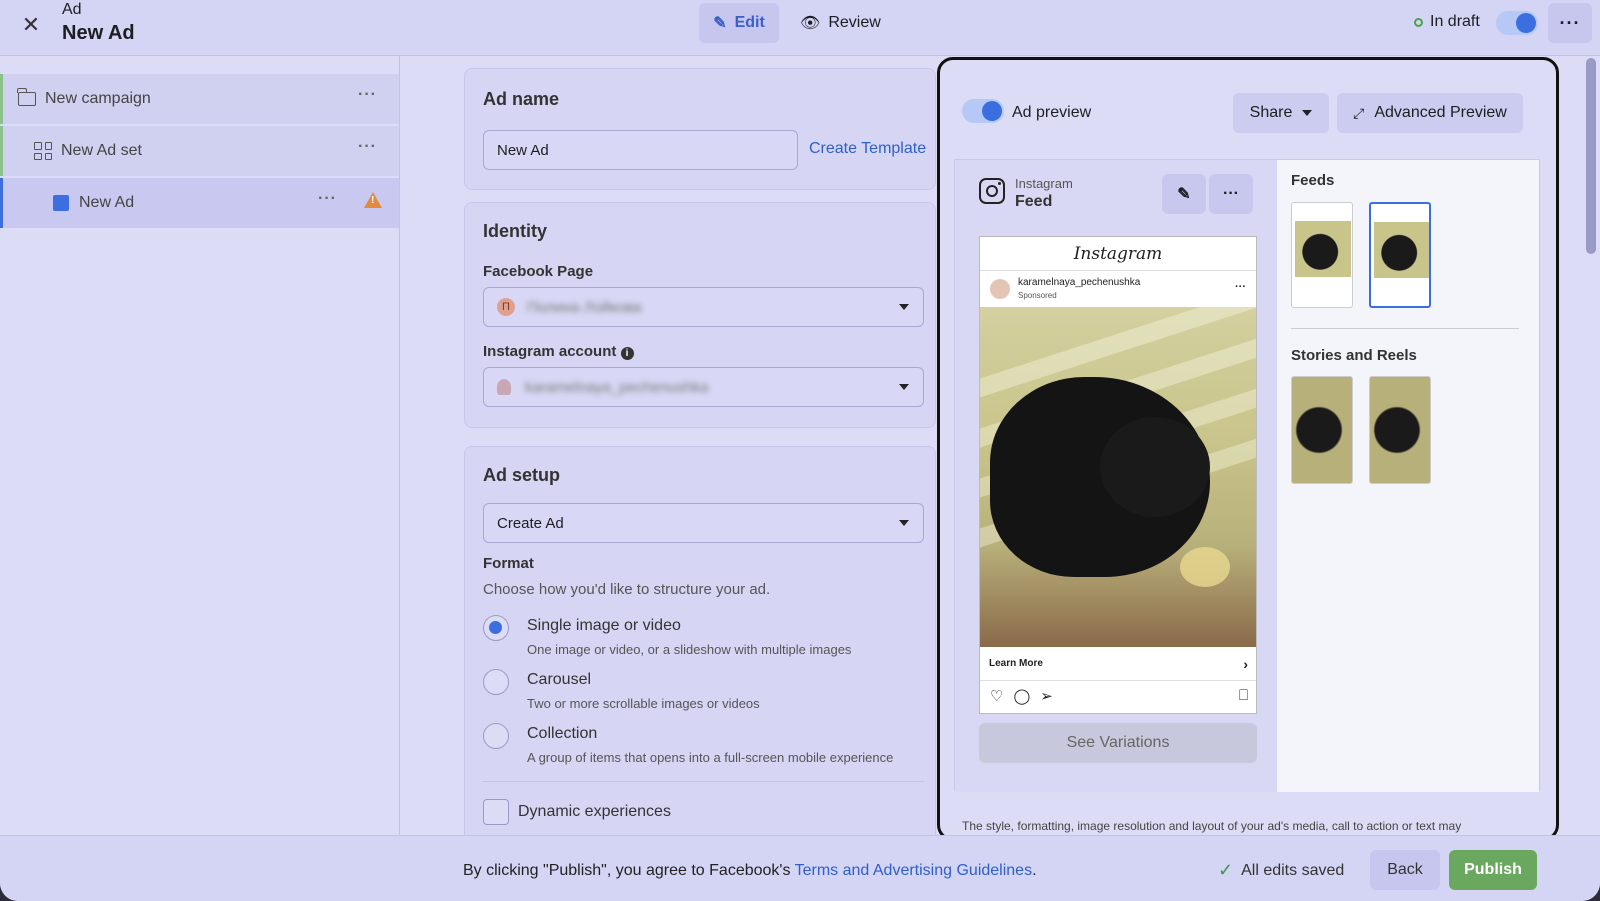 This screenshot has width=1600, height=901. Describe the element at coordinates (1405, 328) in the screenshot. I see `divider` at that location.